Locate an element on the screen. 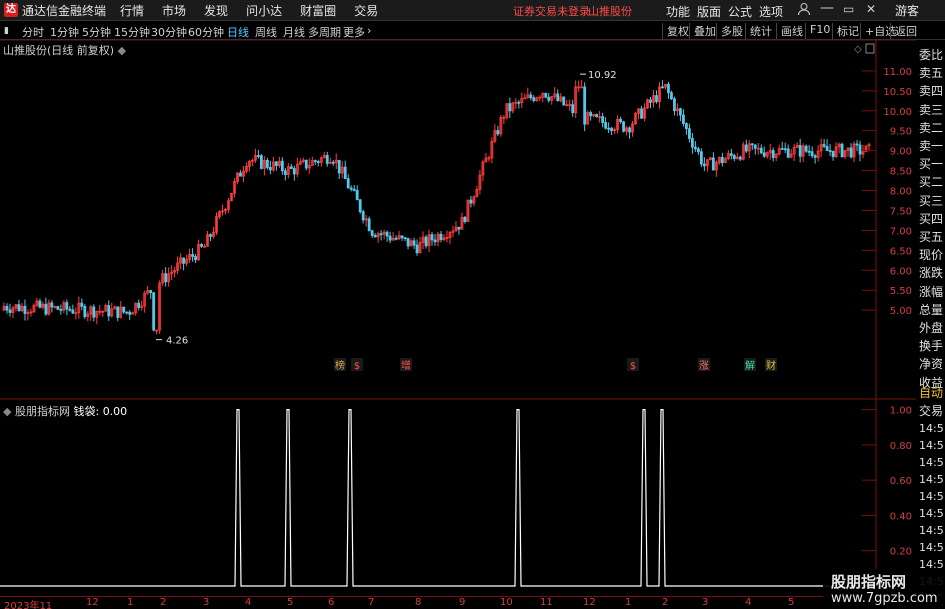  period-daily: 日线 is located at coordinates (238, 32).